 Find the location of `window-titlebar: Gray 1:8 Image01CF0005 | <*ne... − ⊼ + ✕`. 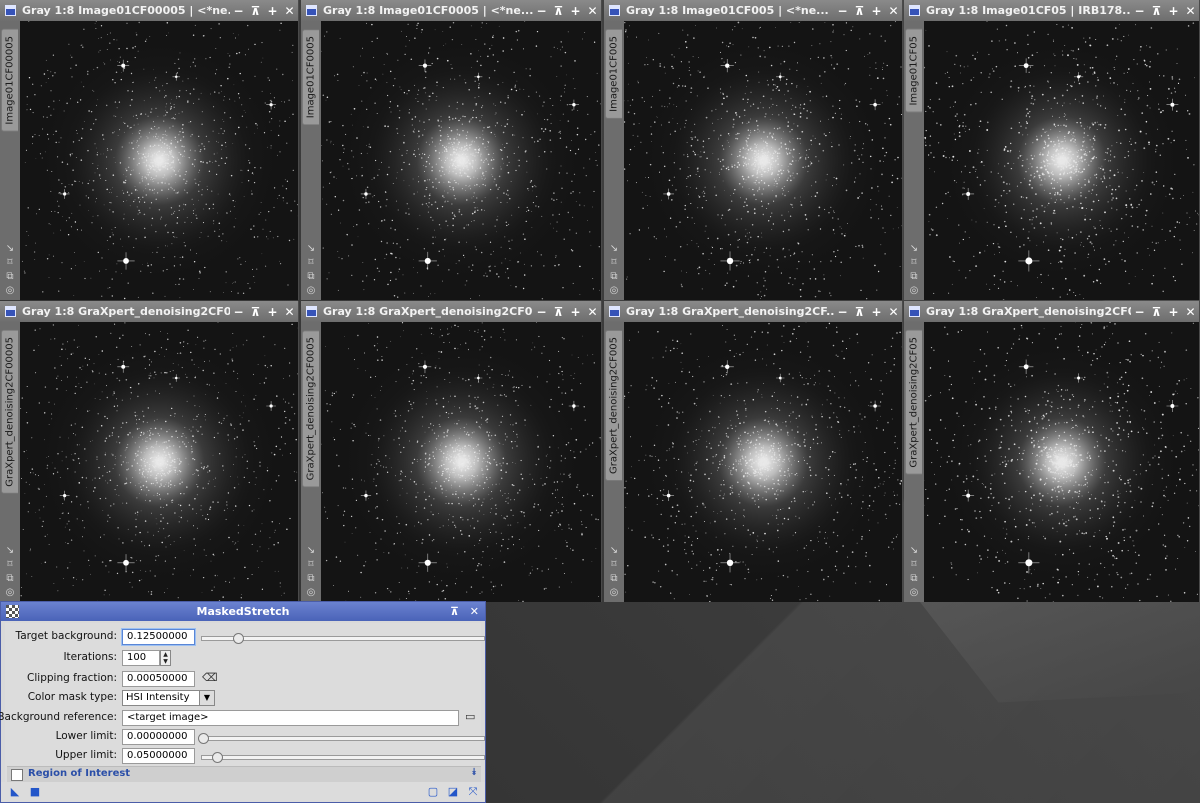

window-titlebar: Gray 1:8 Image01CF0005 | <*ne... − ⊼ + ✕ is located at coordinates (451, 10).